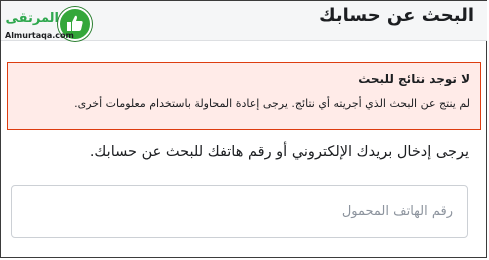 This screenshot has height=260, width=489. I want to click on page-title: البحث عن حسابك, so click(396, 15).